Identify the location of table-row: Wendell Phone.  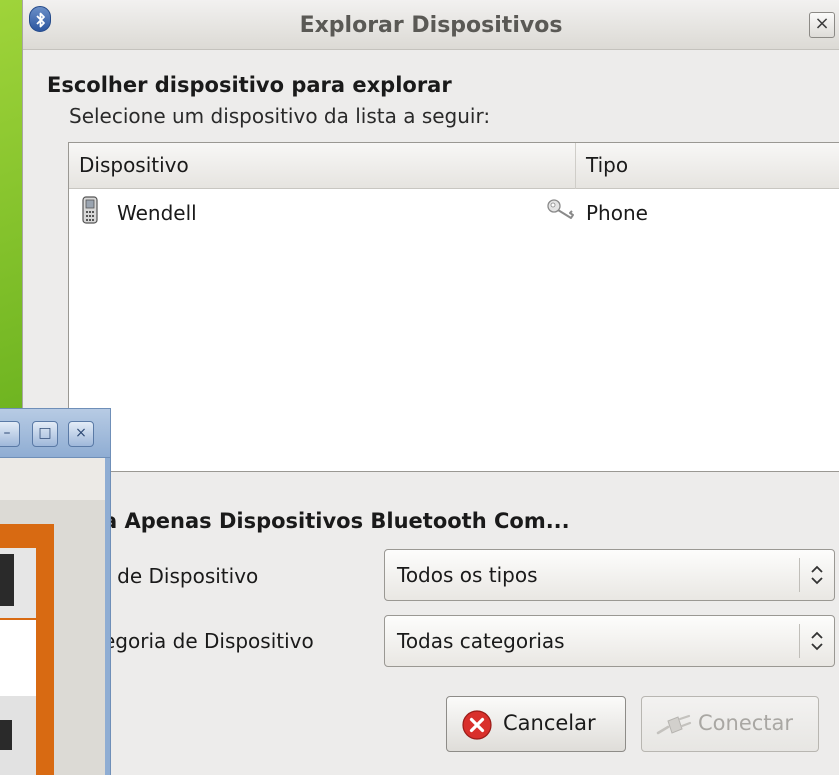
(454, 213).